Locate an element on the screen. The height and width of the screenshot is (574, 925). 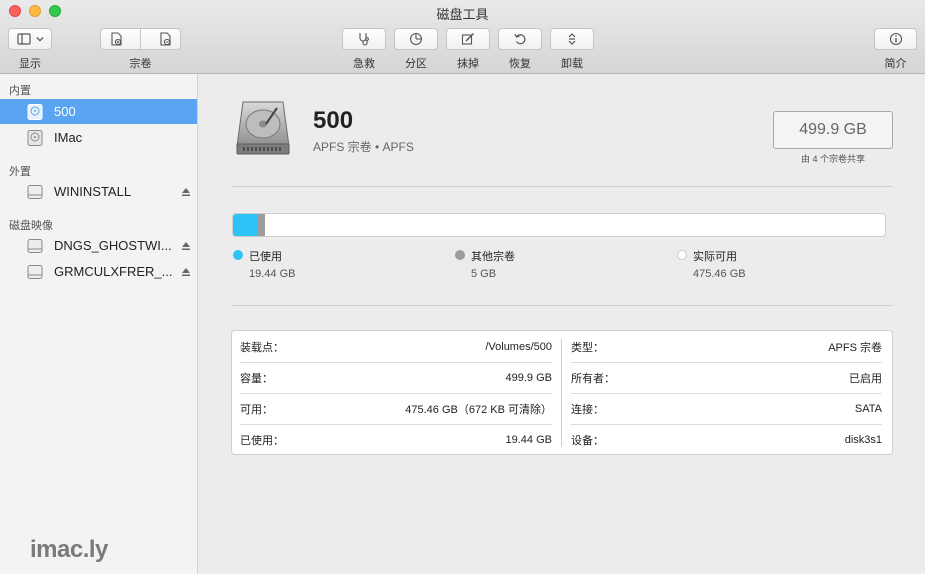
section-title-external: 外置 is located at coordinates (20, 172).